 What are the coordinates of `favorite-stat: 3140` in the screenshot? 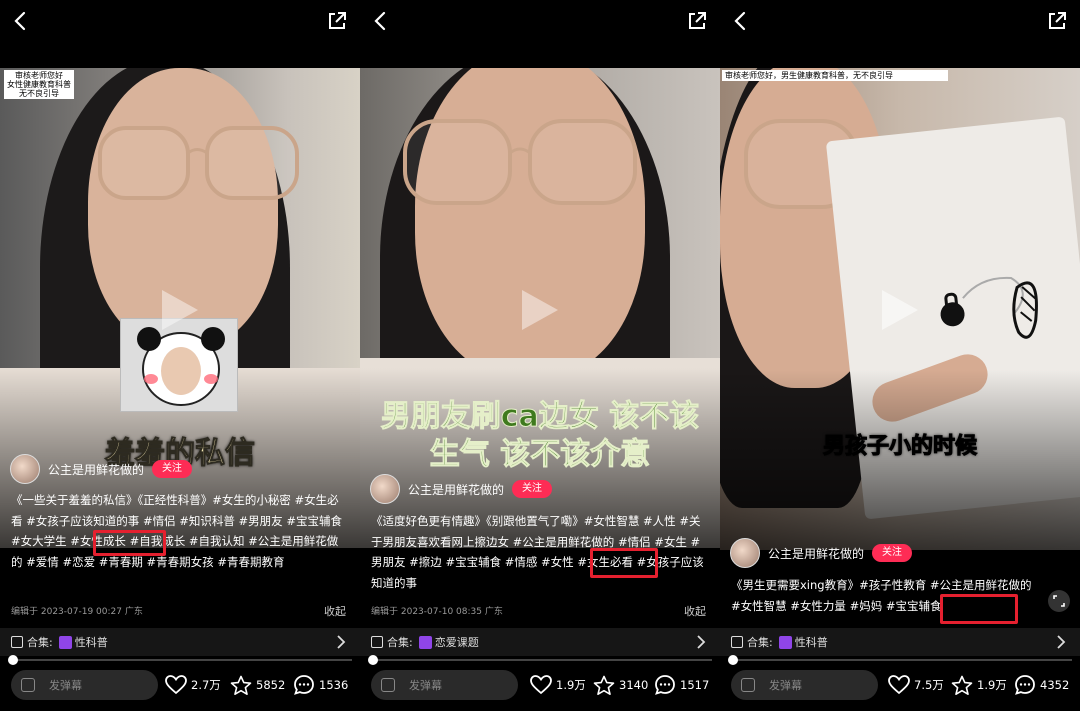 It's located at (620, 685).